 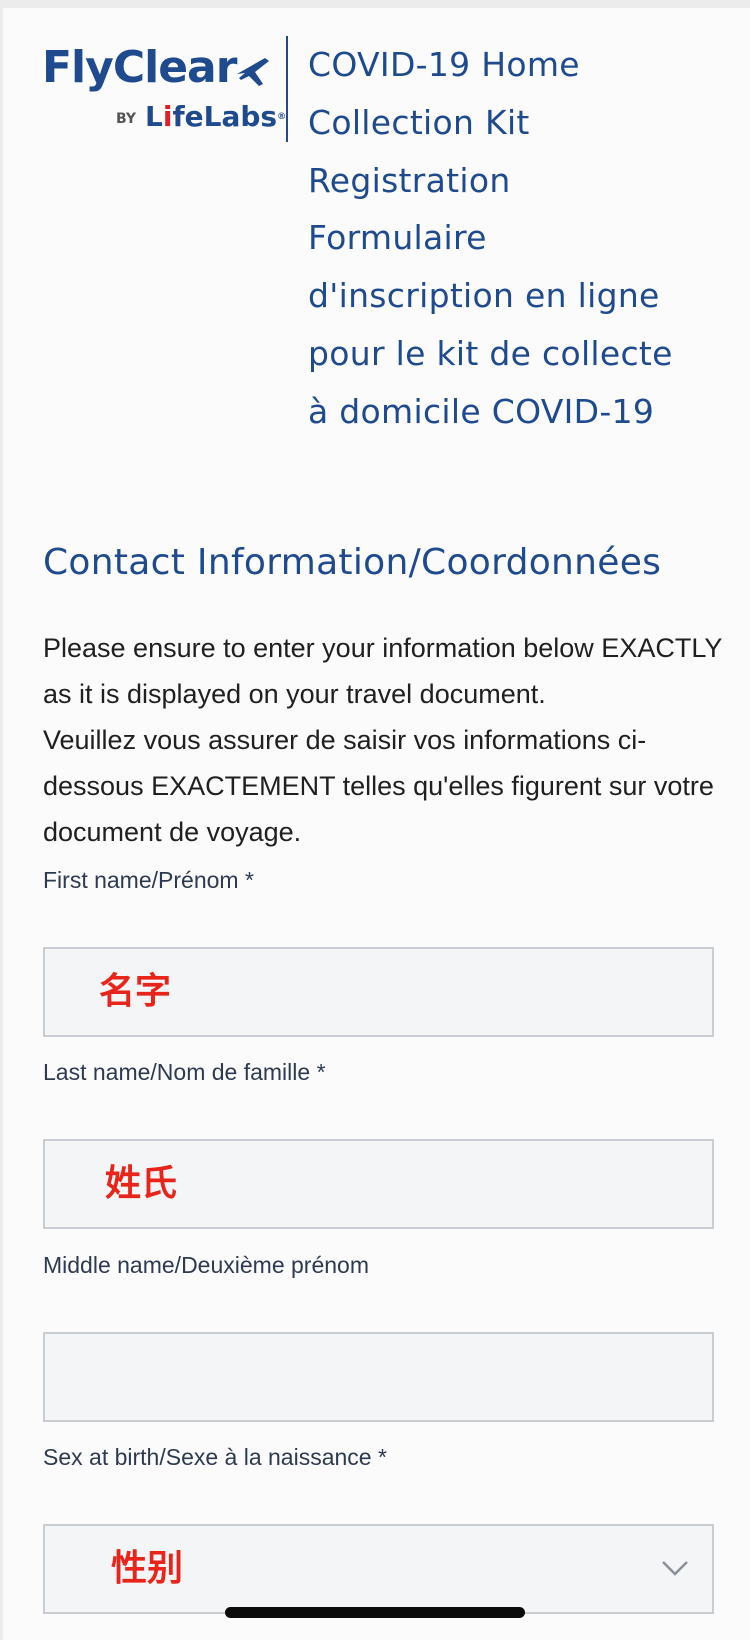 I want to click on last-name-value: 姓氏, so click(x=141, y=1183).